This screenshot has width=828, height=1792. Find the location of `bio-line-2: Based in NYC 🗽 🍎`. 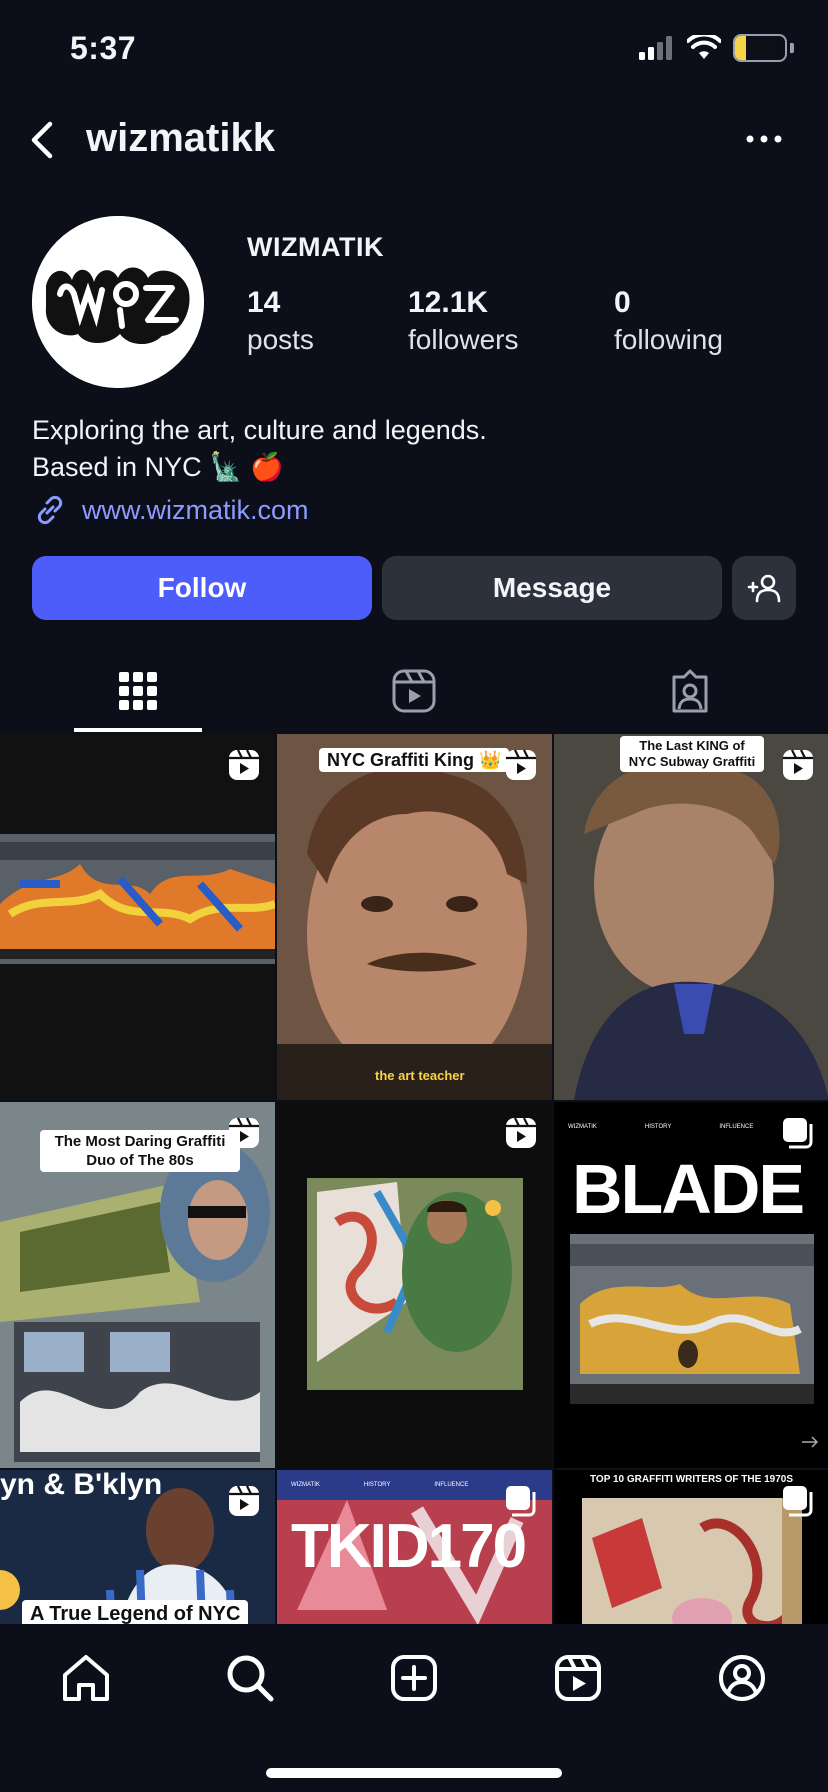

bio-line-2: Based in NYC 🗽 🍎 is located at coordinates (158, 467).